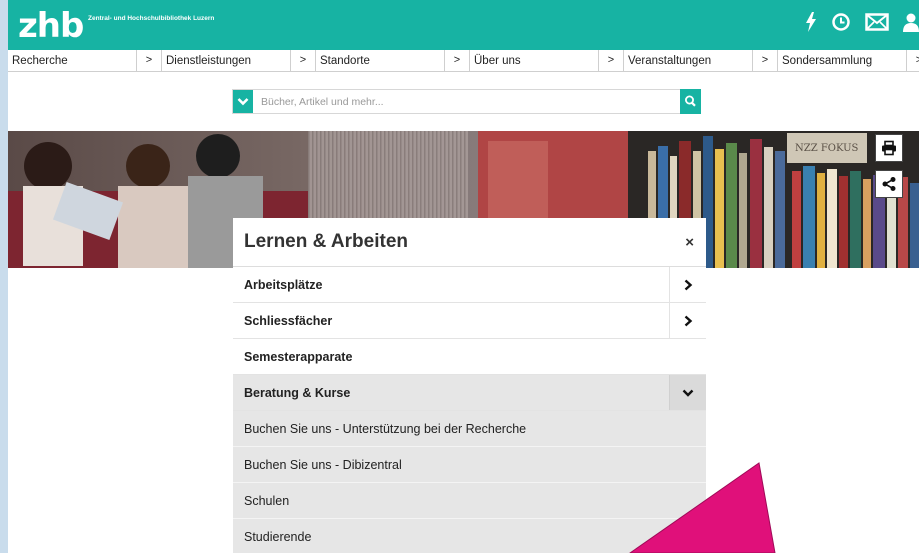  I want to click on annotation-arrow, so click(702, 507).